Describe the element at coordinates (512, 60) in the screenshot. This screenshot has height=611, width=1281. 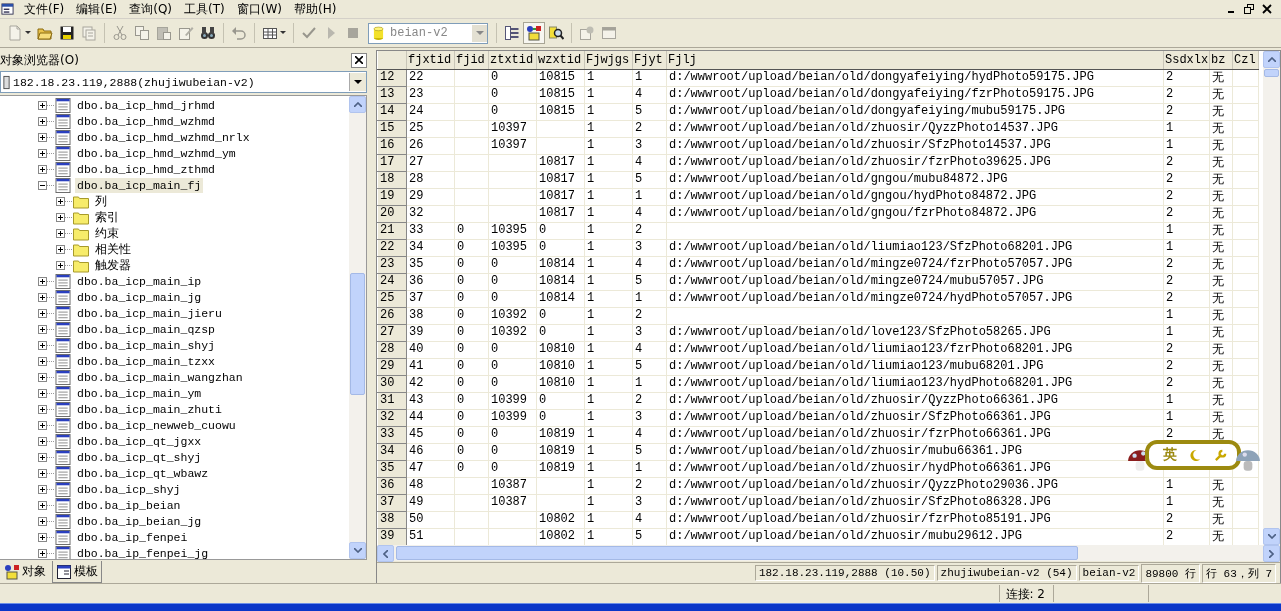
I see `column-header: ztxtid` at that location.